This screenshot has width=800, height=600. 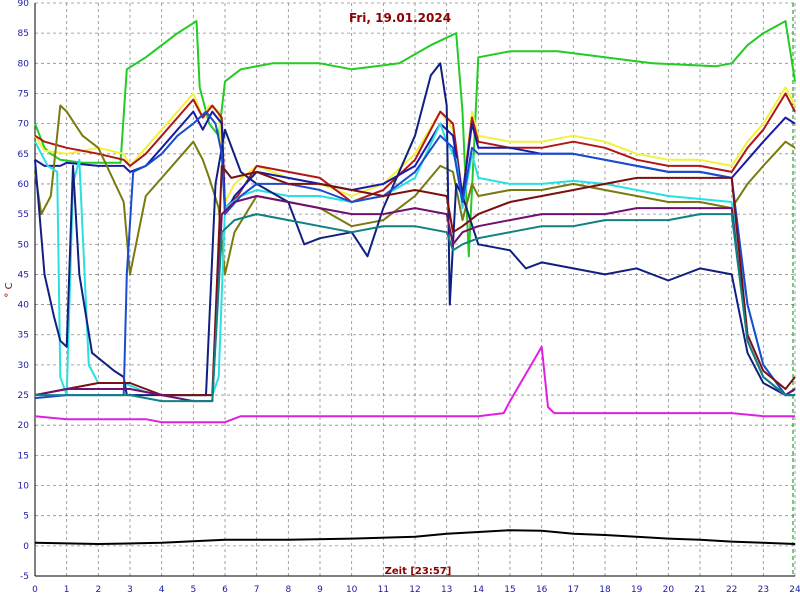 What do you see at coordinates (573, 590) in the screenshot?
I see `x-tick-label: 17` at bounding box center [573, 590].